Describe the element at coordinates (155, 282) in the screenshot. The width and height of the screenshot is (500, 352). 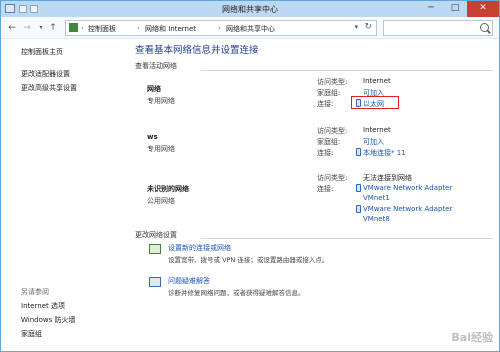
I see `troubleshoot-icon` at that location.